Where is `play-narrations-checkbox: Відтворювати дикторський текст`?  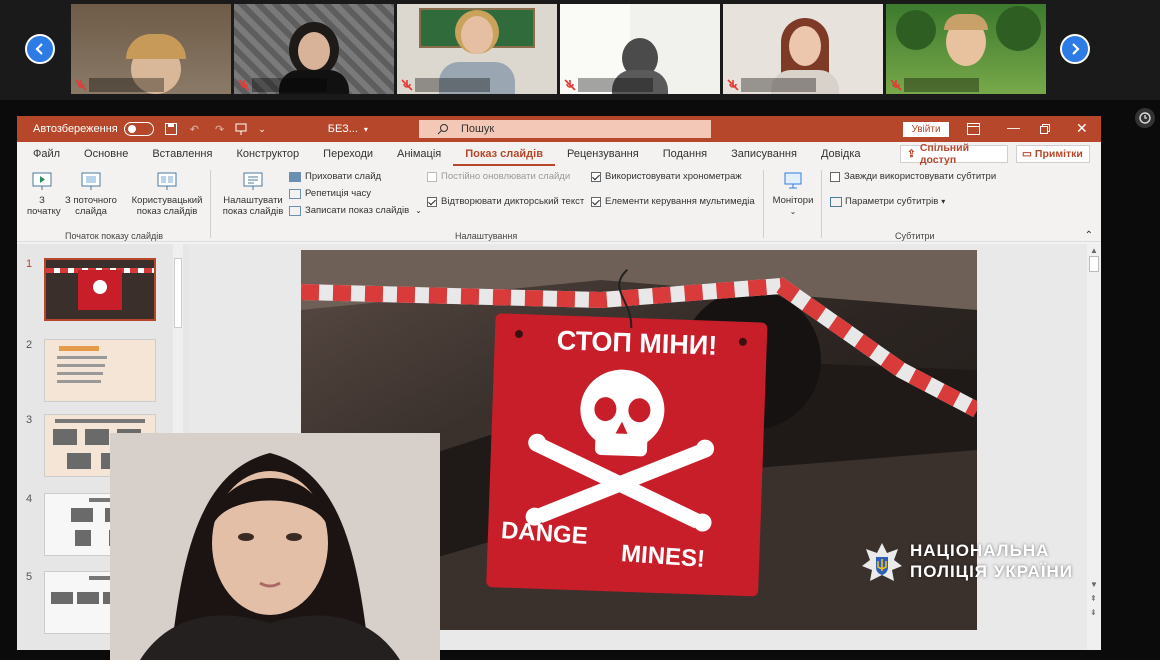 play-narrations-checkbox: Відтворювати дикторський текст is located at coordinates (505, 201).